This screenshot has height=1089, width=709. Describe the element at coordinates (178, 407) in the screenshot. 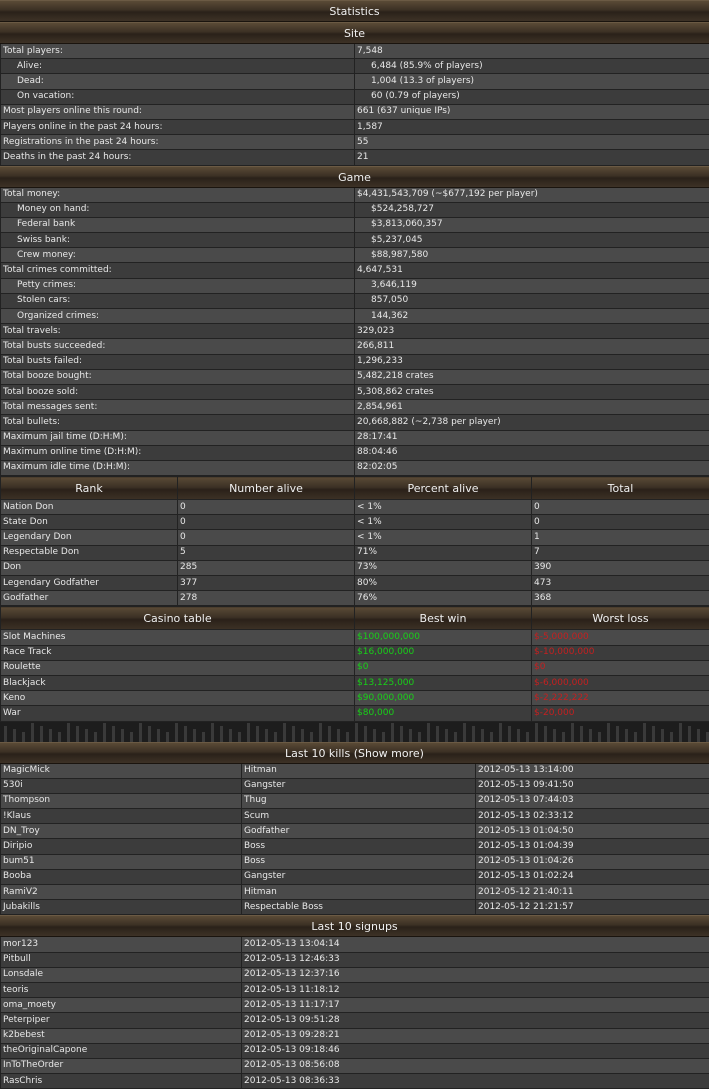

I see `stat-label: Total messages sent:` at that location.